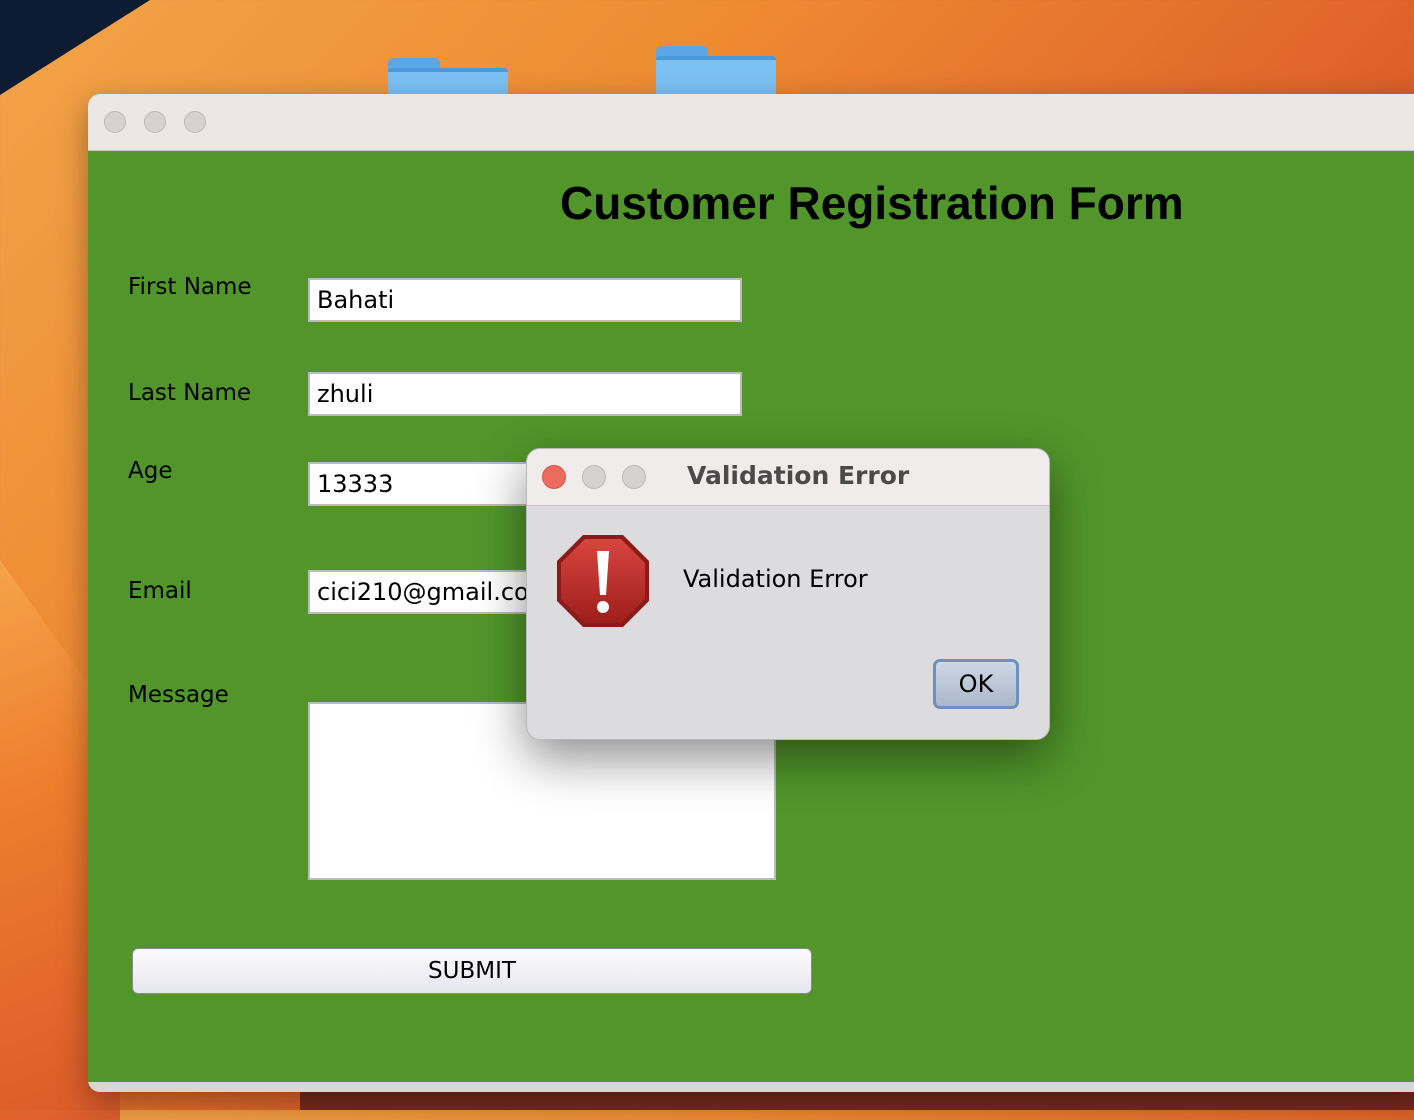 Image resolution: width=1414 pixels, height=1120 pixels. Describe the element at coordinates (75, 47) in the screenshot. I see `wallpaper-corner` at that location.